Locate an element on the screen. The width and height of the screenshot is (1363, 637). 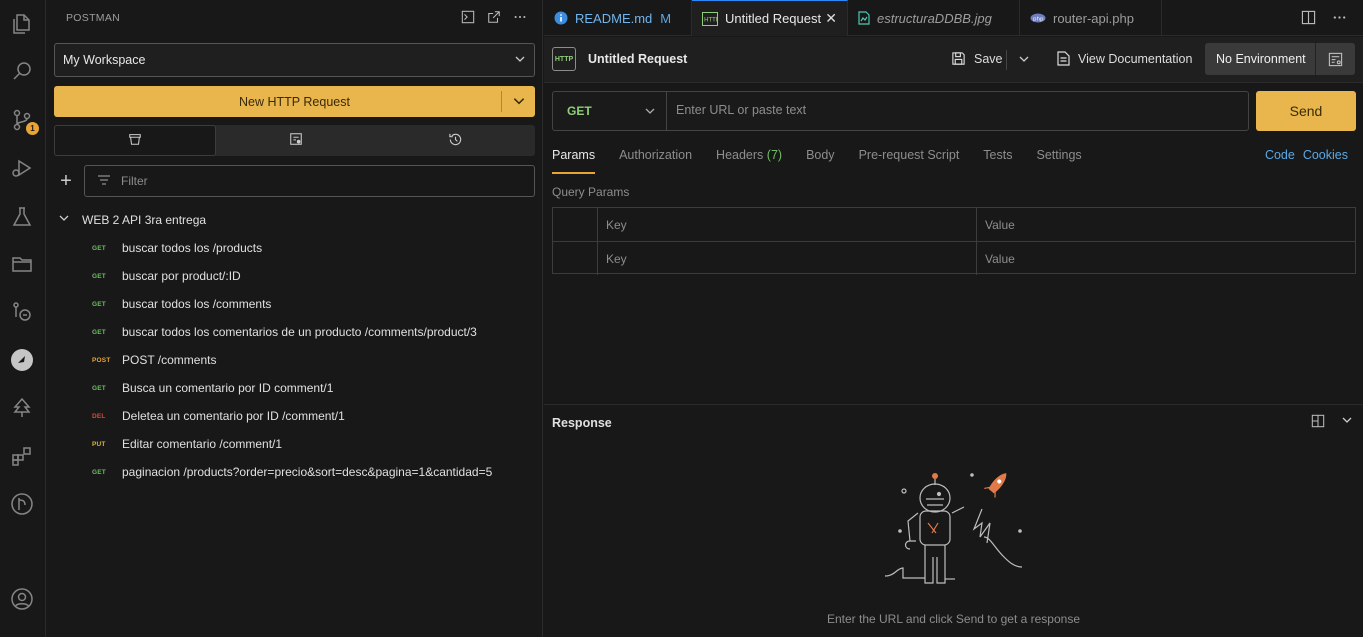
request-name: buscar todos los /products is located at coordinates (192, 248).